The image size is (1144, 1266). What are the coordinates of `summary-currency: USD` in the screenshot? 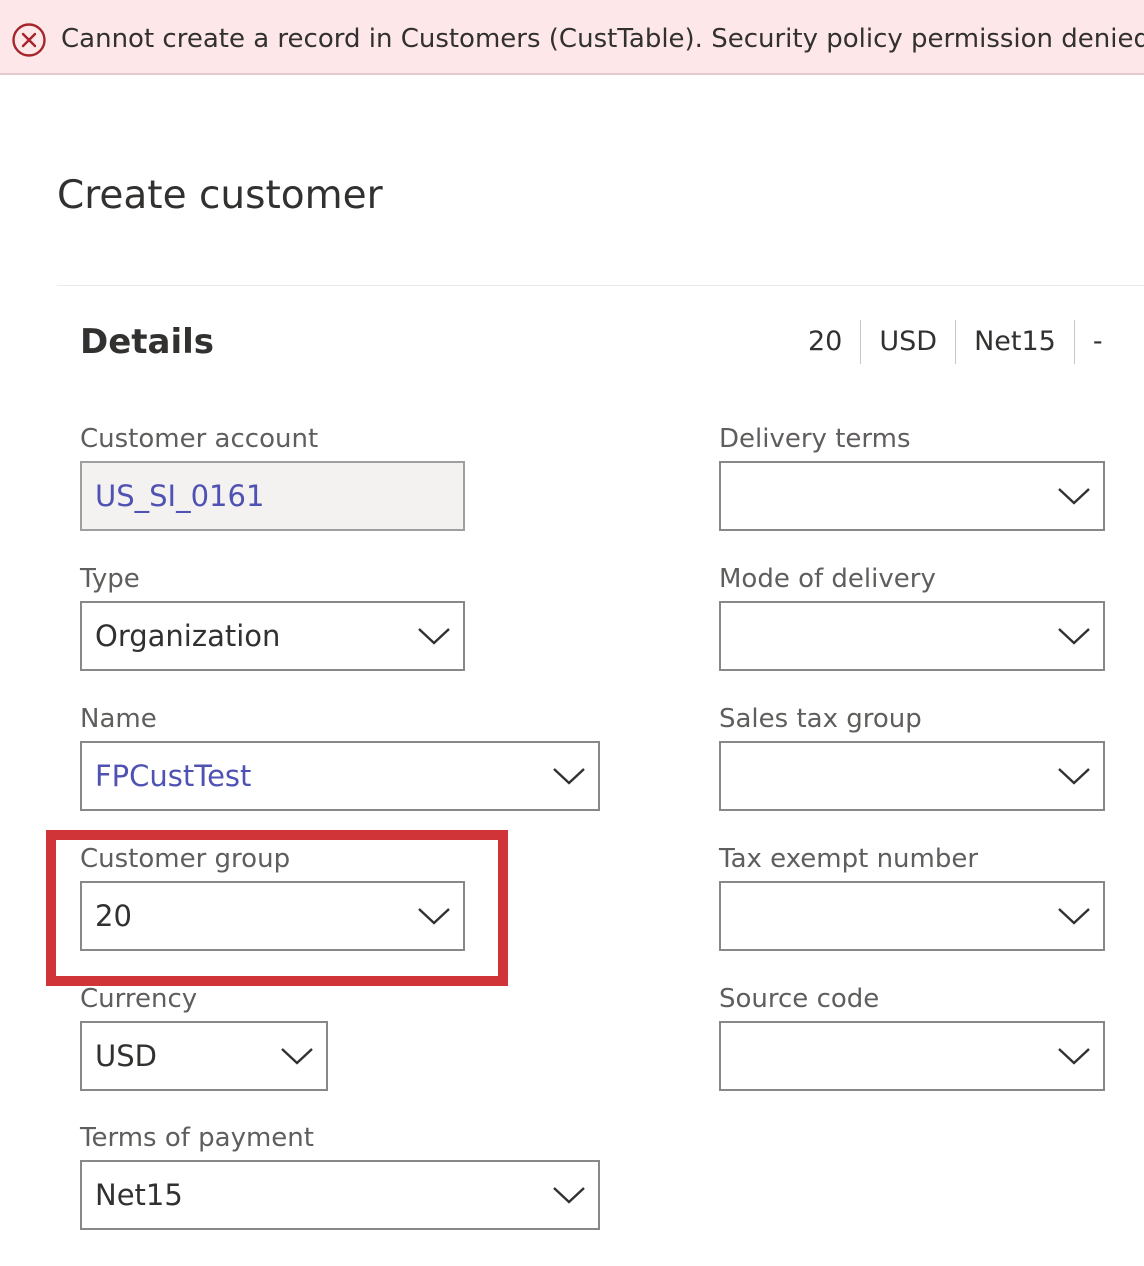 It's located at (908, 341).